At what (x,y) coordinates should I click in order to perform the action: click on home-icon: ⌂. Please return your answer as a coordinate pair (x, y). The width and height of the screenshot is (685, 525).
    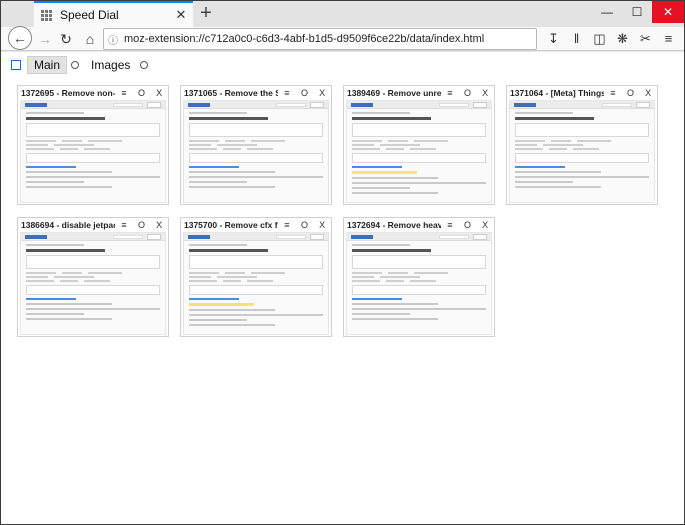
    Looking at the image, I should click on (90, 39).